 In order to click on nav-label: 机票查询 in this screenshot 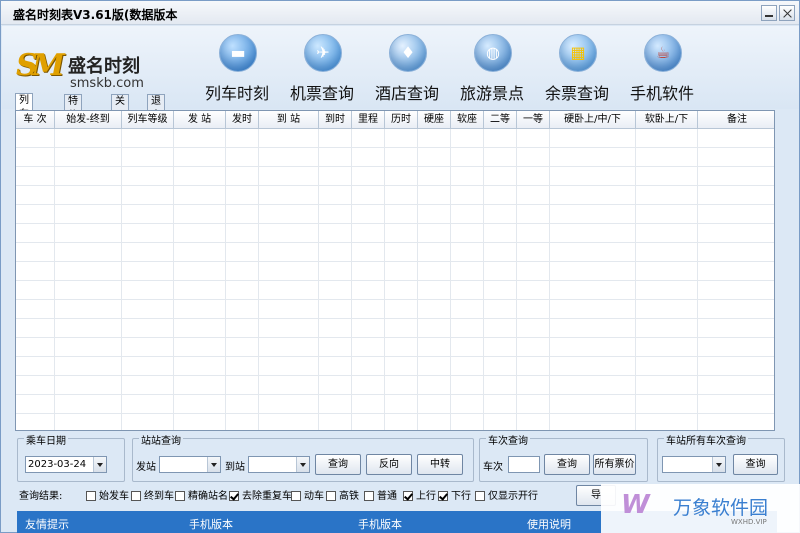, I will do `click(321, 93)`.